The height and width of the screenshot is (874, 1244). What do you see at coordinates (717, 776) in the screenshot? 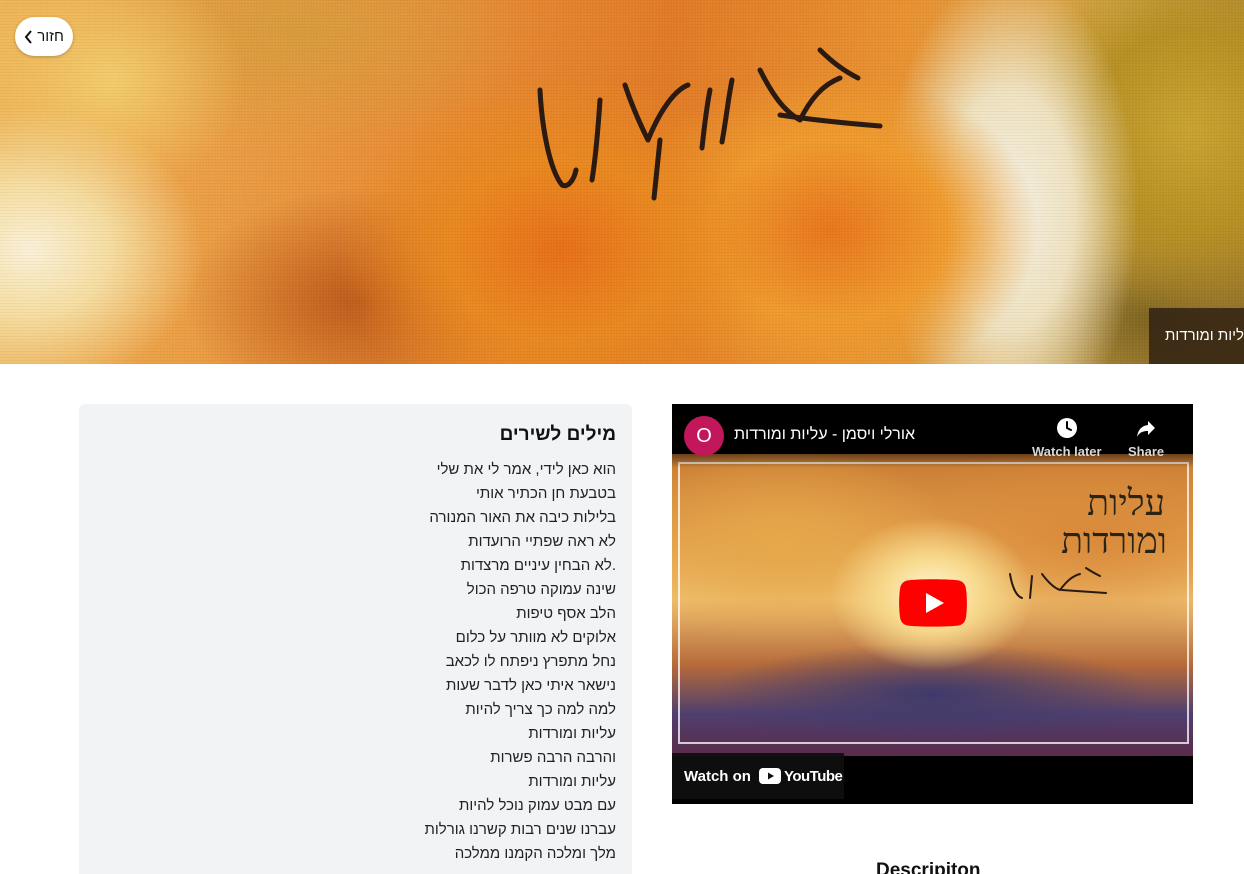
I see `watch-on-label: Watch on` at bounding box center [717, 776].